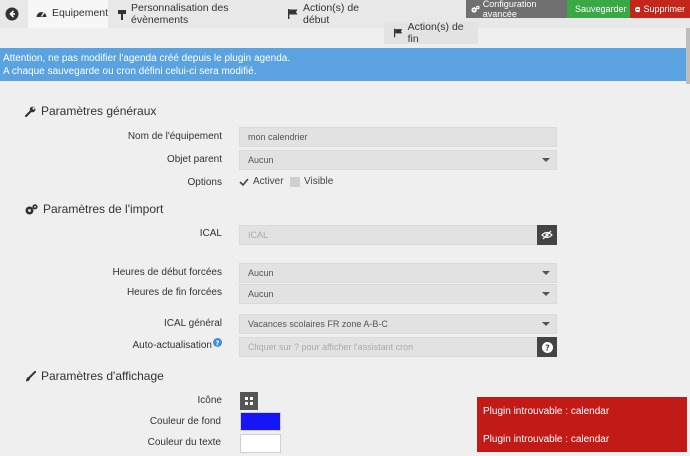 Image resolution: width=690 pixels, height=456 pixels. What do you see at coordinates (261, 294) in the screenshot?
I see `end-hours-value: Aucun` at bounding box center [261, 294].